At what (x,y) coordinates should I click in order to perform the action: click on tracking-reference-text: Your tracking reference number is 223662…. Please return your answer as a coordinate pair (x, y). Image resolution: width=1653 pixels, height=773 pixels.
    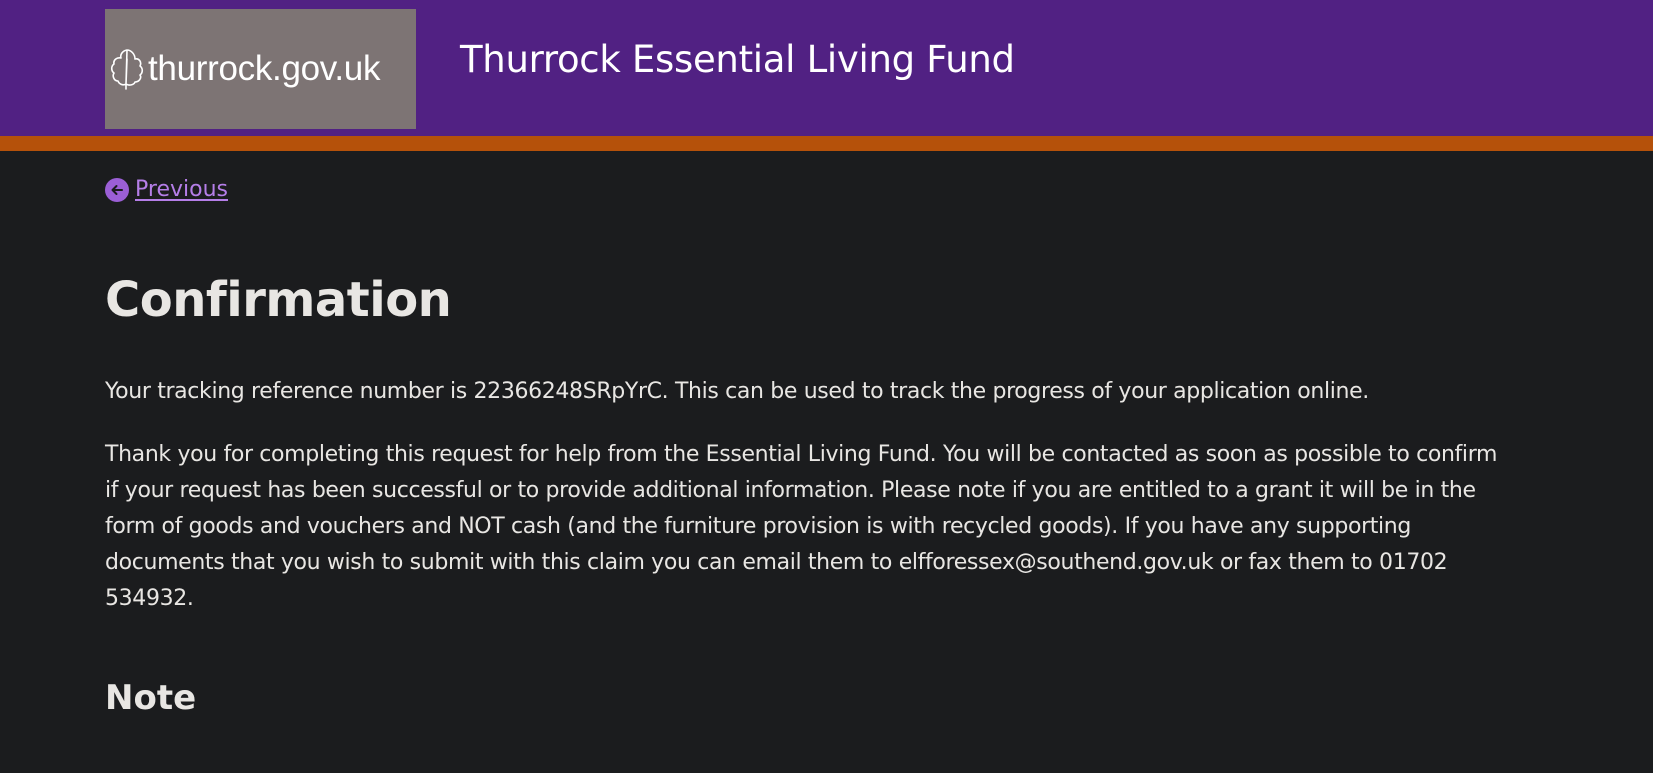
    Looking at the image, I should click on (737, 391).